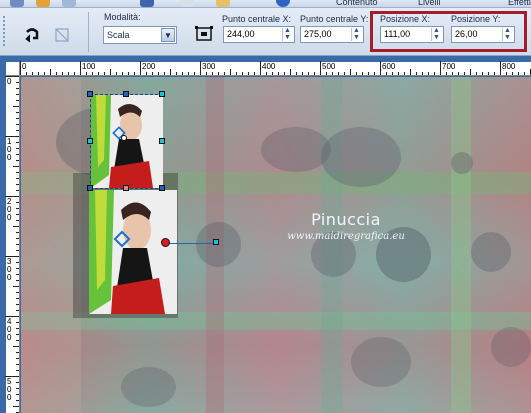  What do you see at coordinates (127, 141) in the screenshot?
I see `portrait-photo-selected` at bounding box center [127, 141].